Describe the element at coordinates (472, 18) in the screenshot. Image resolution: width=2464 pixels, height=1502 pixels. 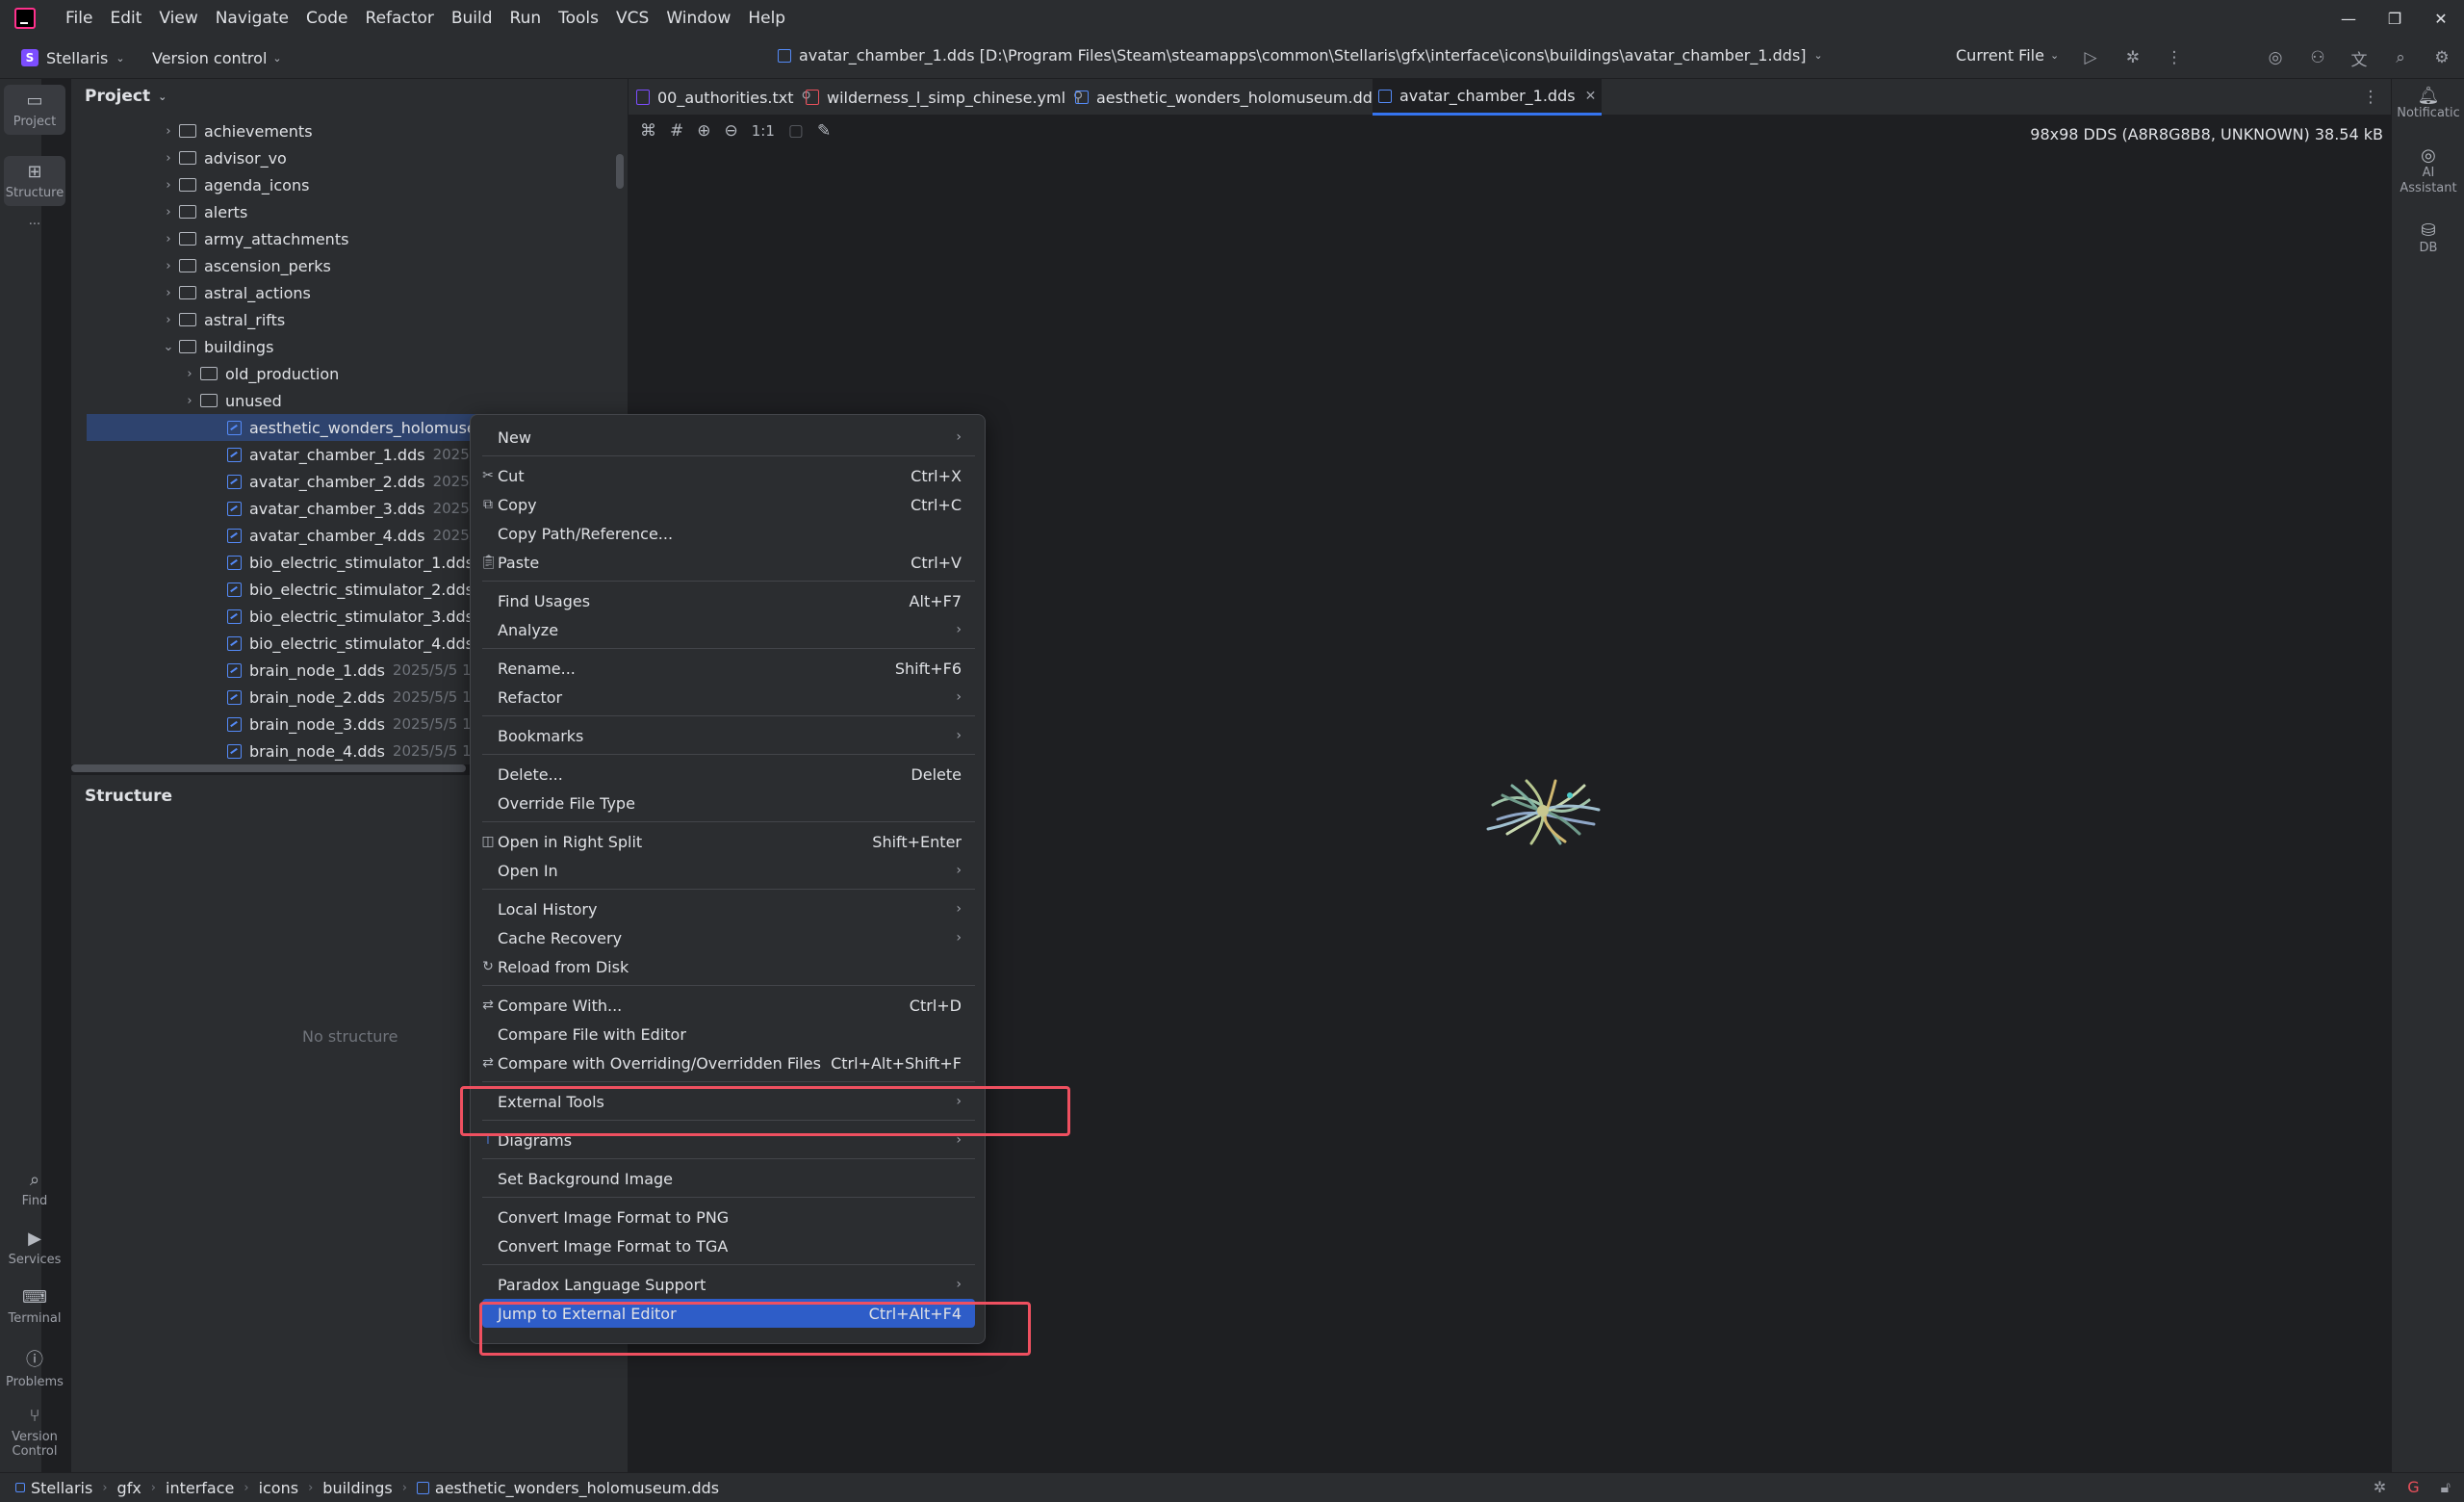
I see `menu-build: Build` at that location.